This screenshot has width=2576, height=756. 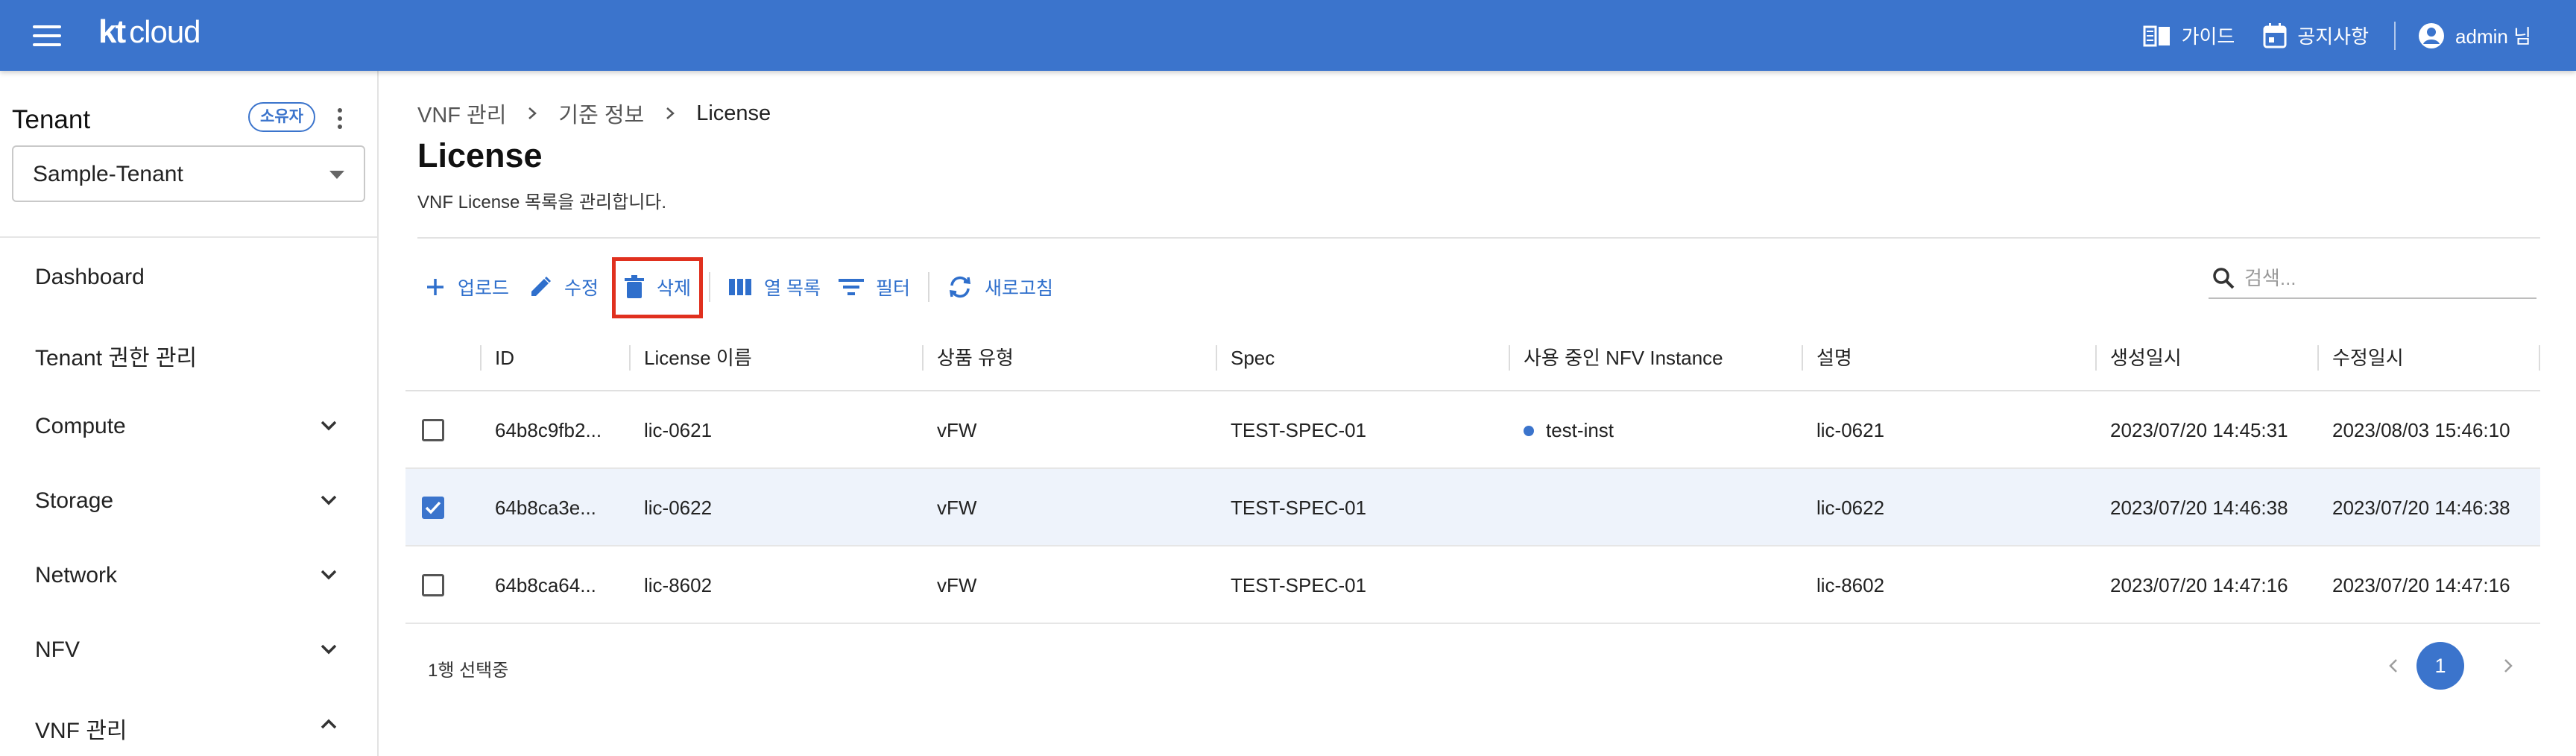 What do you see at coordinates (1288, 35) in the screenshot?
I see `top-app-bar: kt cloud 가이드 공지사항 admin 님` at bounding box center [1288, 35].